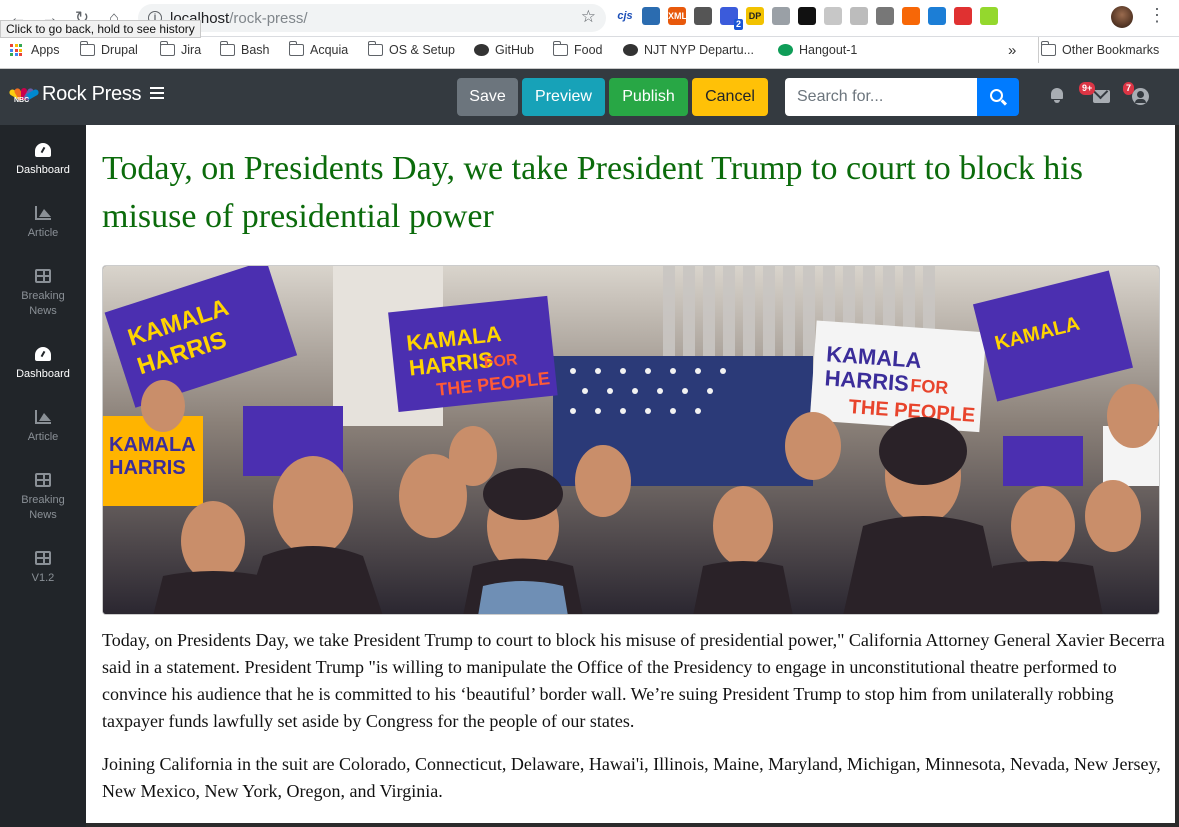  What do you see at coordinates (92, 94) in the screenshot?
I see `brand-name: Rock Press` at bounding box center [92, 94].